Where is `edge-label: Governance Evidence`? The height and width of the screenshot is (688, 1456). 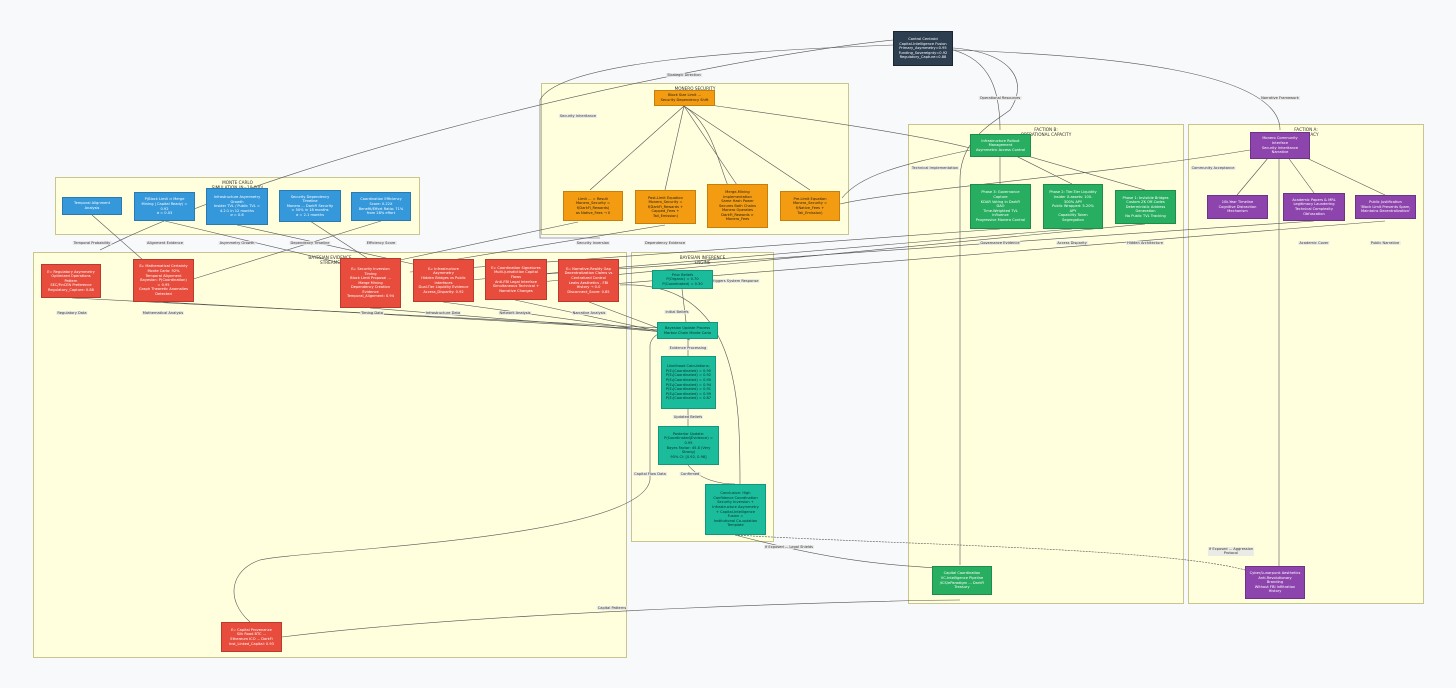
edge-label: Governance Evidence is located at coordinates (1000, 243).